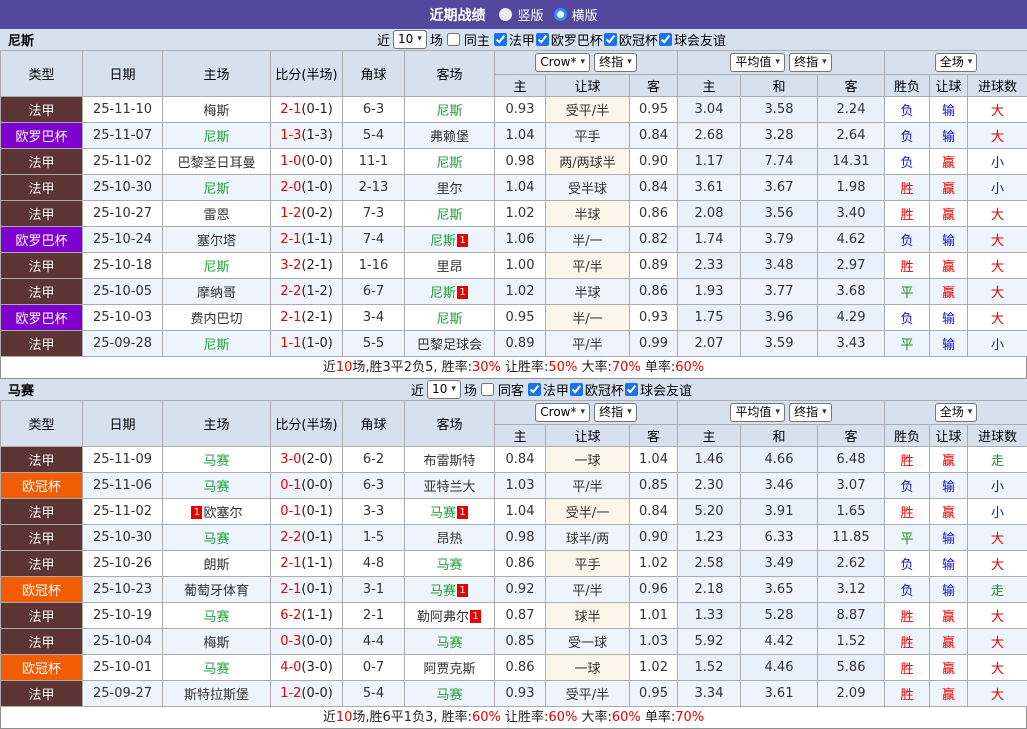  I want to click on crow-group-header: Crow* ▾ 终指 ▾, so click(586, 62).